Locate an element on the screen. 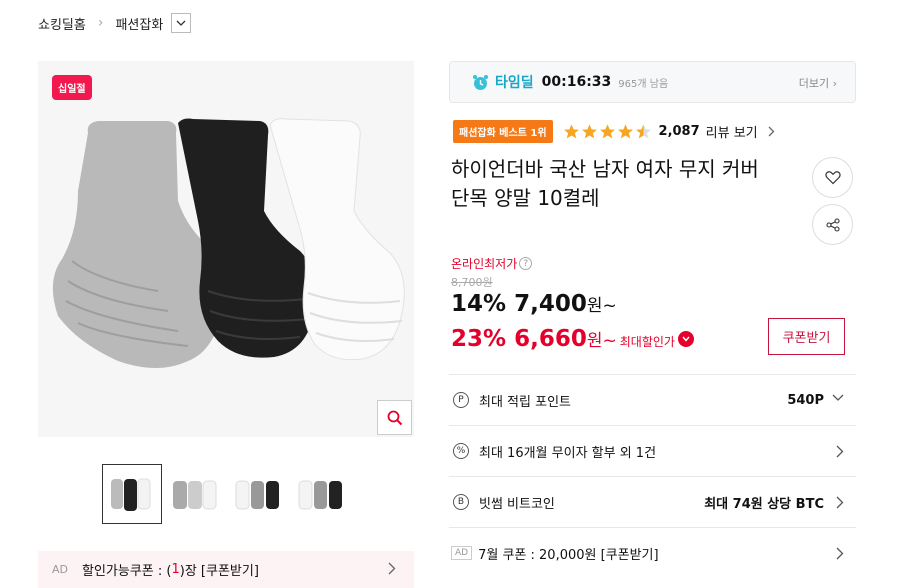 This screenshot has width=900, height=588. timedeal-bar: 타임딜 00:16:33 965개 남음 더보기 › is located at coordinates (652, 82).